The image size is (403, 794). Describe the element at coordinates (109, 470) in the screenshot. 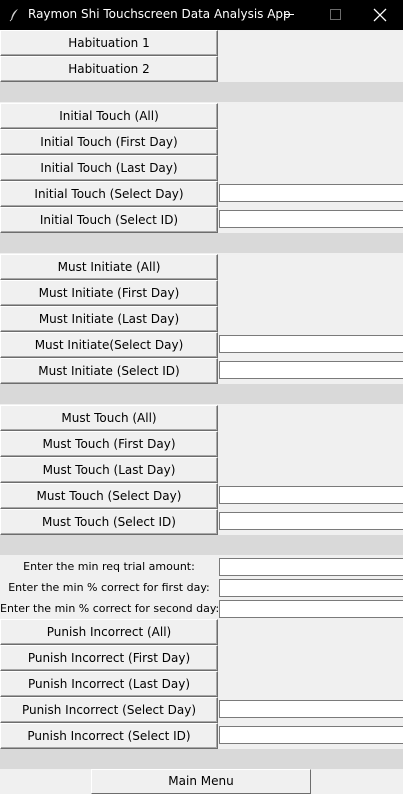

I see `must-touch-last-day-button: Must Touch (Last Day)` at that location.